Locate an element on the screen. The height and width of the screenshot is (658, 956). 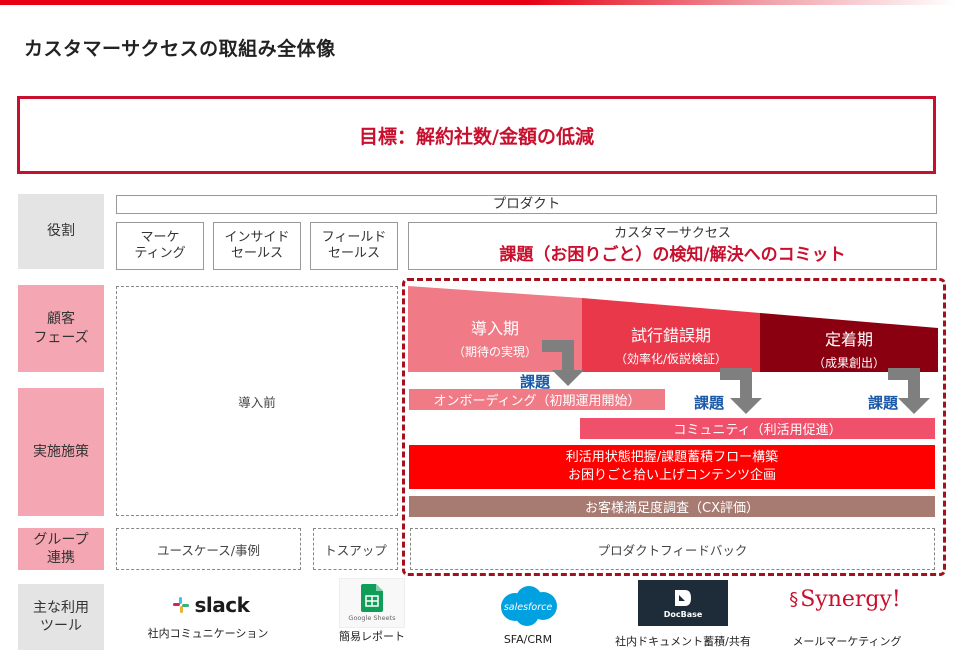
cs-subtitle: カスタマーサクセス is located at coordinates (672, 233).